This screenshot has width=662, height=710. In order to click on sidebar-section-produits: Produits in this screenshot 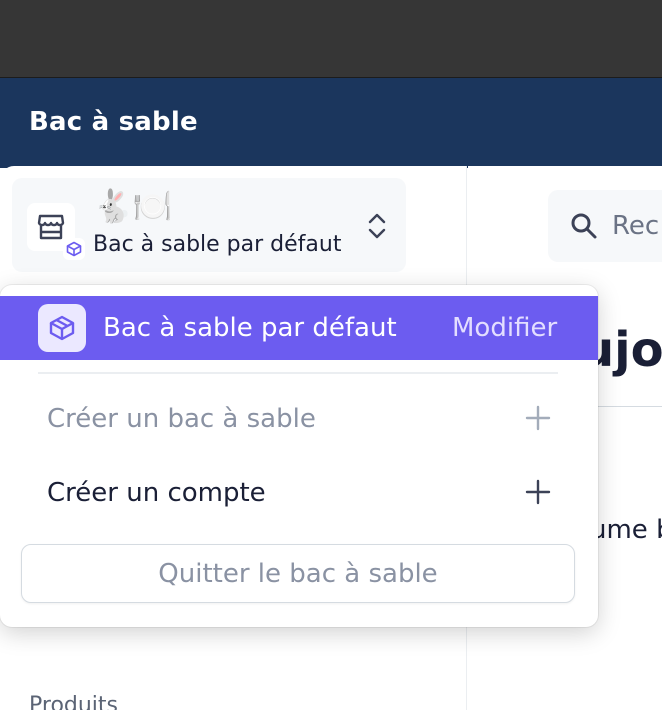, I will do `click(74, 701)`.